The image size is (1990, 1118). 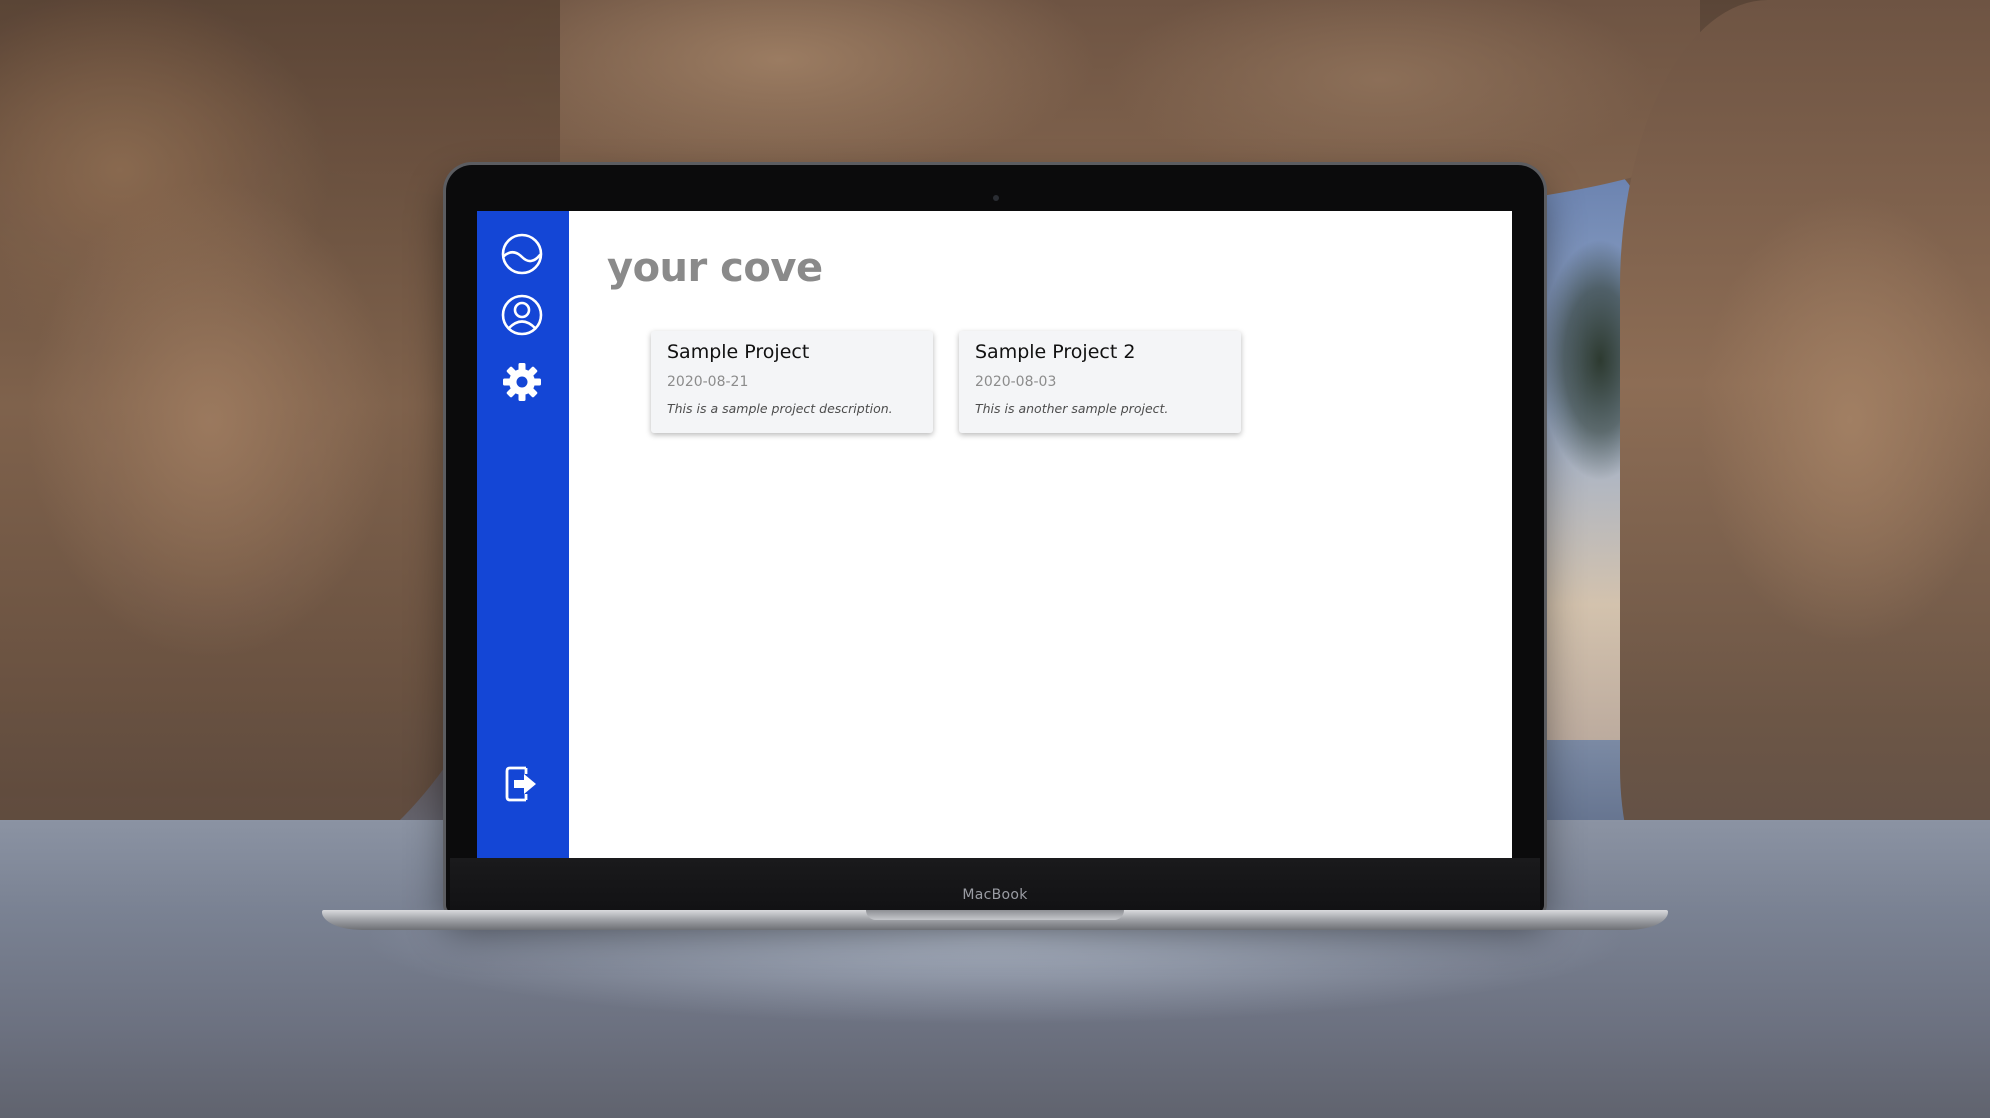 I want to click on project-date: 2020-08-03, so click(x=1016, y=382).